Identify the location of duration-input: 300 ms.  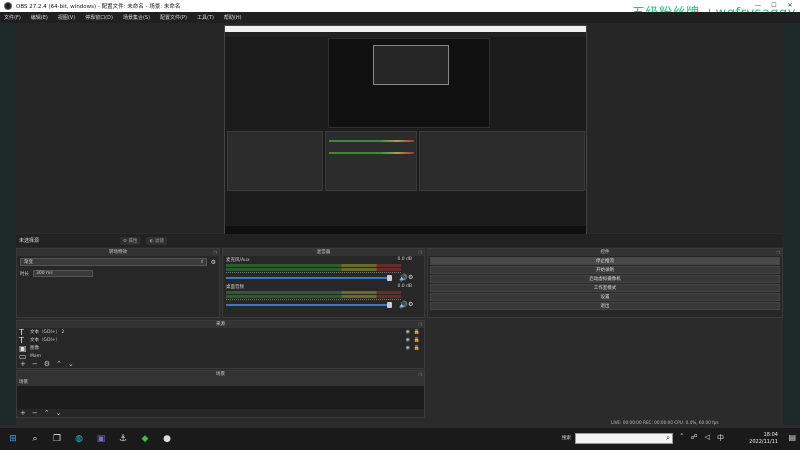
(63, 273).